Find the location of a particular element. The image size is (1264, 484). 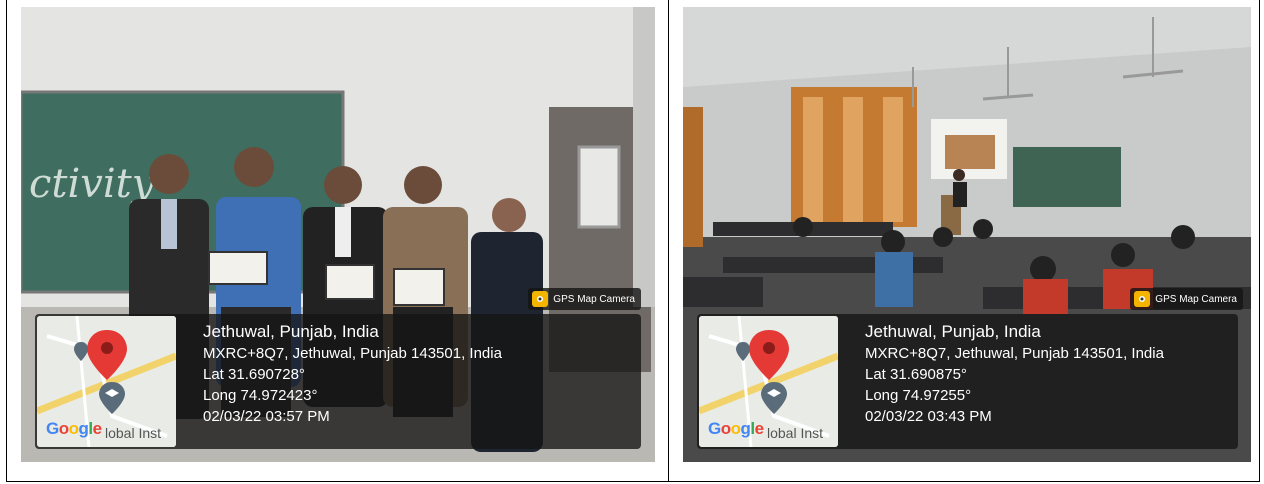

longitude: Long 74.97255° is located at coordinates (918, 395).